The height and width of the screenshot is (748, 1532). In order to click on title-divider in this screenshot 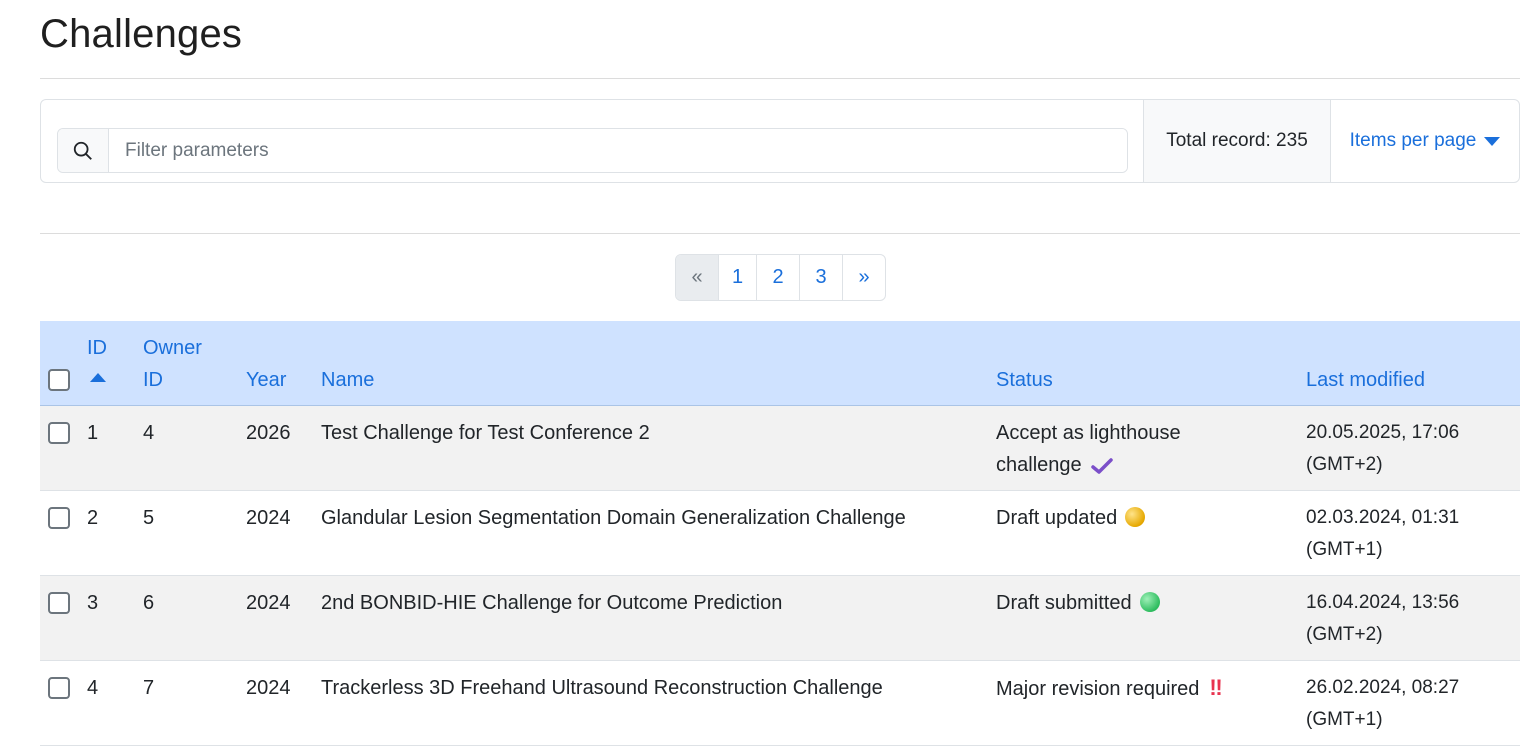, I will do `click(780, 78)`.